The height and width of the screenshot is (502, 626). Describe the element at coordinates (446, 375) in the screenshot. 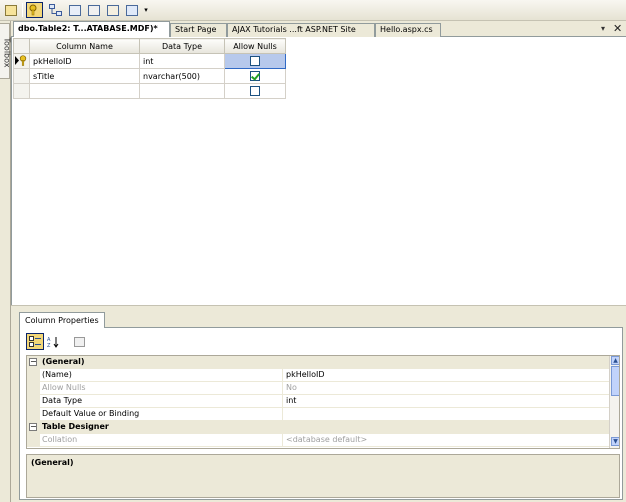

I see `property-value: pkHelloID` at that location.